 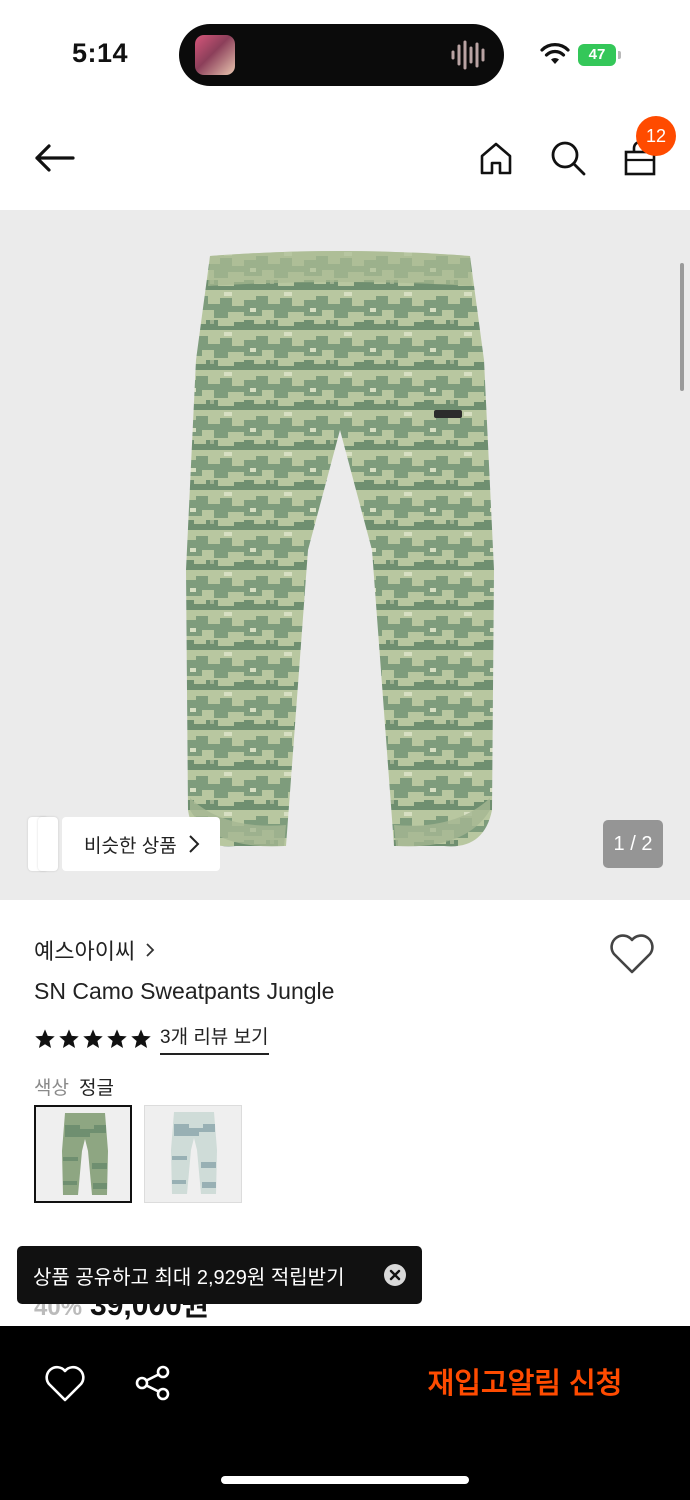 I want to click on image-page-indicator: 1 / 2, so click(x=633, y=844).